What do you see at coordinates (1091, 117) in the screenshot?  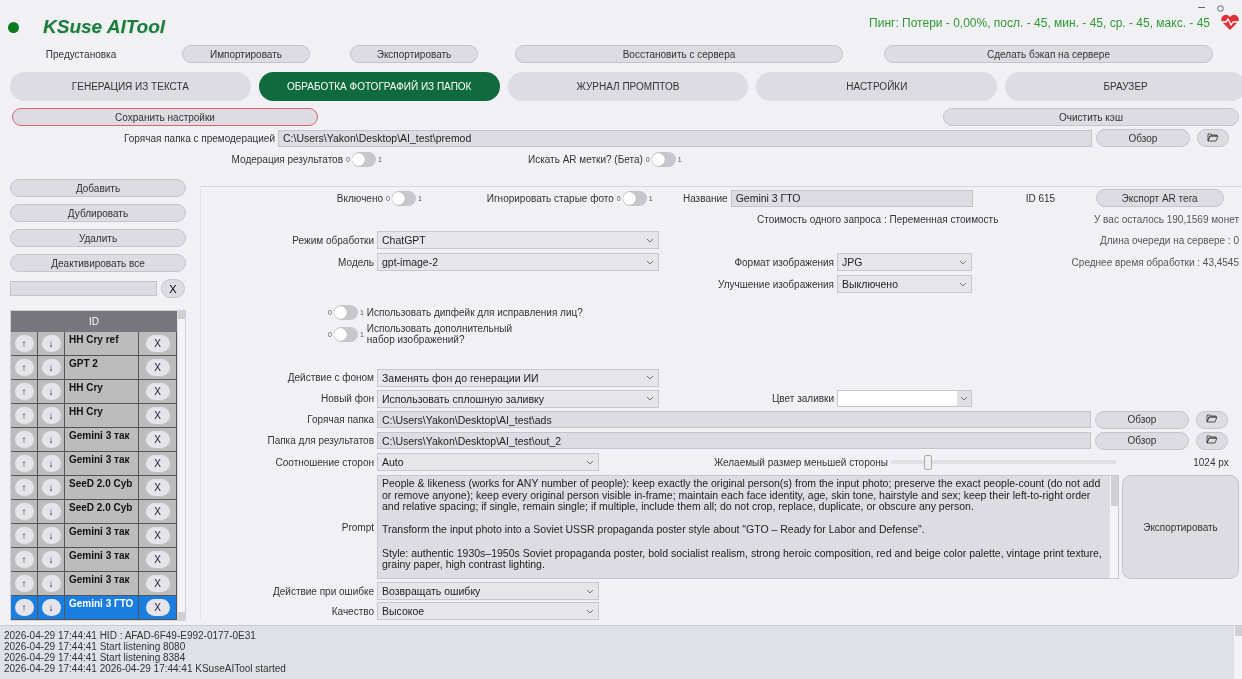 I see `clear-cache-button: Очистить кэш` at bounding box center [1091, 117].